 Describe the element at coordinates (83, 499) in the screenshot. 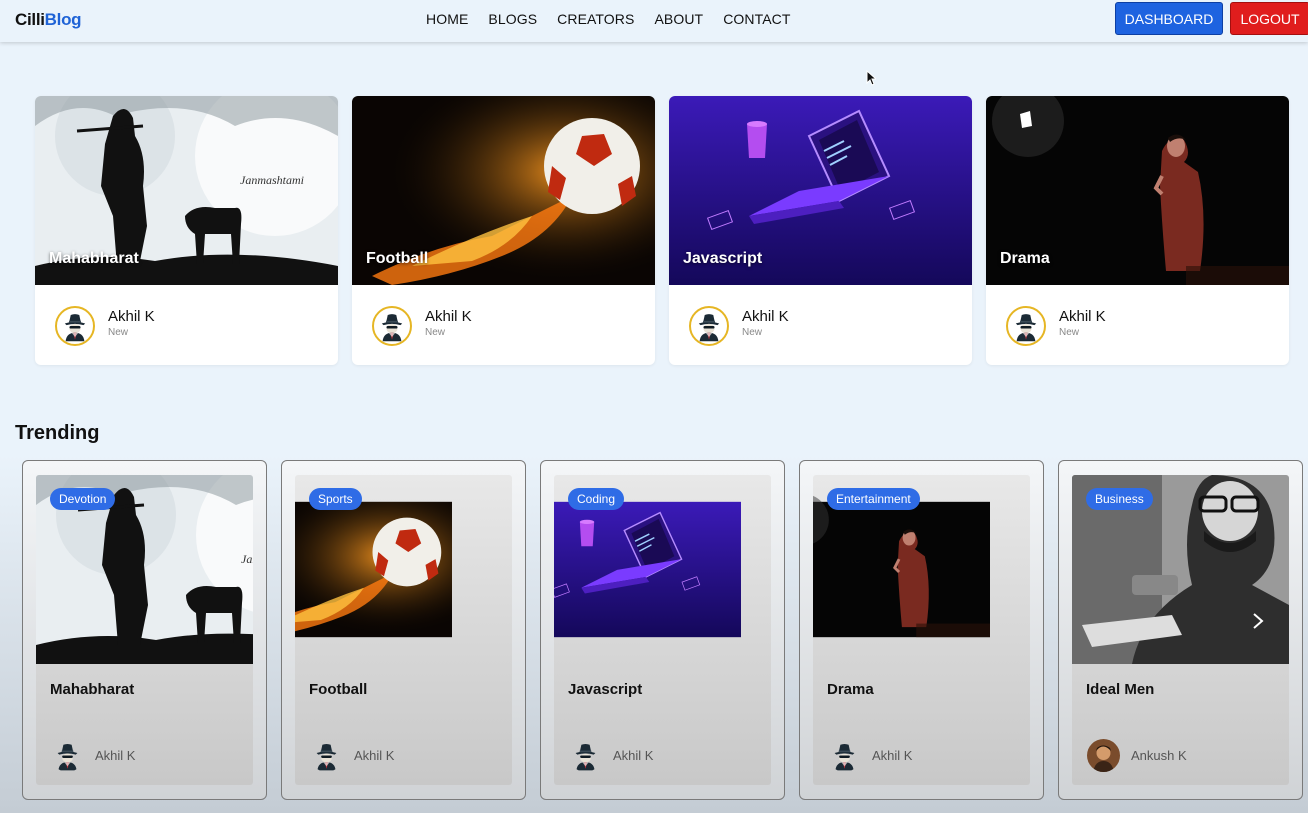

I see `category-badge: Devotion` at that location.